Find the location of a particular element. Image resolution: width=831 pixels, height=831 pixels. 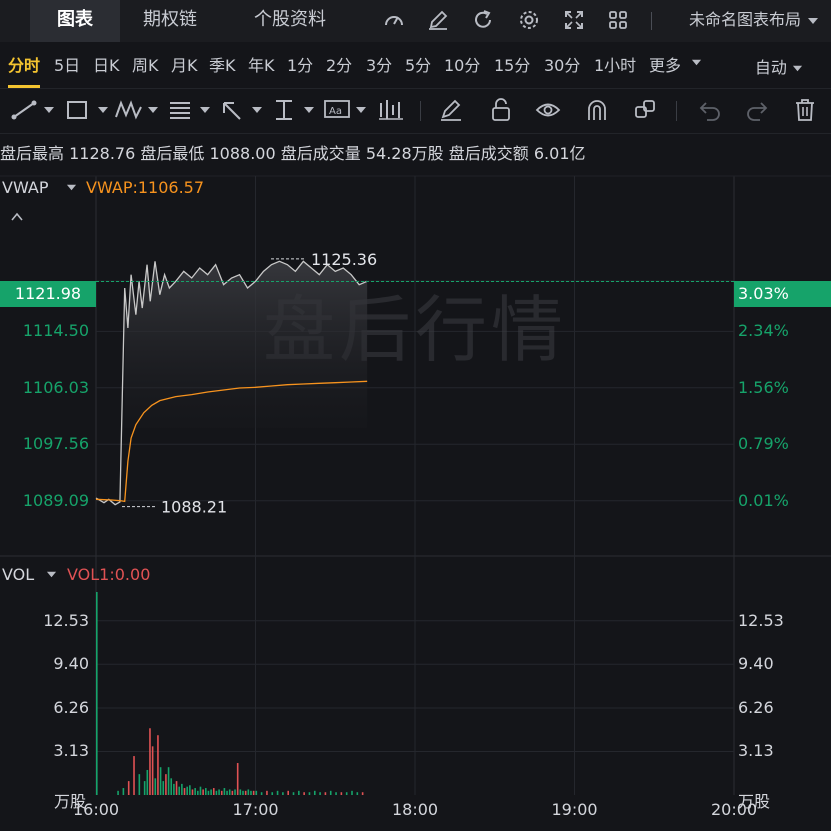

vol-indicator-value: VOL1:0.00 is located at coordinates (109, 574).